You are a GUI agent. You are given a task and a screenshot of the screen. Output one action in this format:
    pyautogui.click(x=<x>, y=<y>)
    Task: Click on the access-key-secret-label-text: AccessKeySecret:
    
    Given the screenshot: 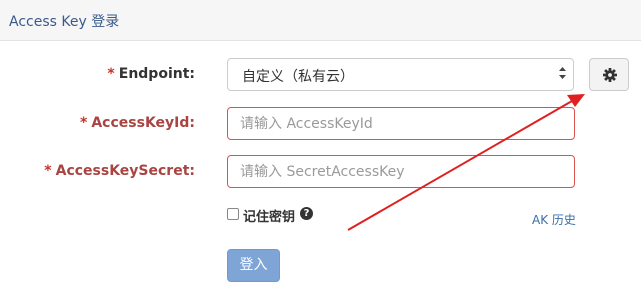 What is the action you would take?
    pyautogui.click(x=125, y=171)
    